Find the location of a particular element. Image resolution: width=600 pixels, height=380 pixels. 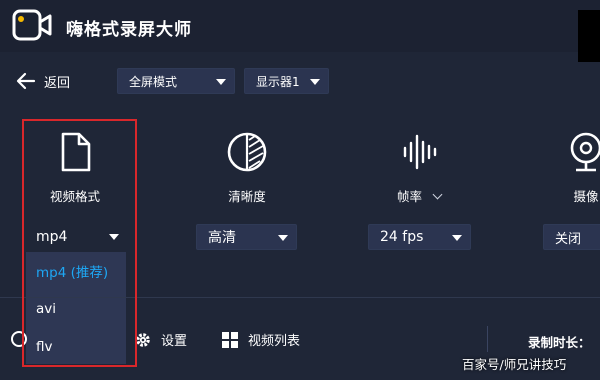

video-camera-logo-icon is located at coordinates (32, 25).